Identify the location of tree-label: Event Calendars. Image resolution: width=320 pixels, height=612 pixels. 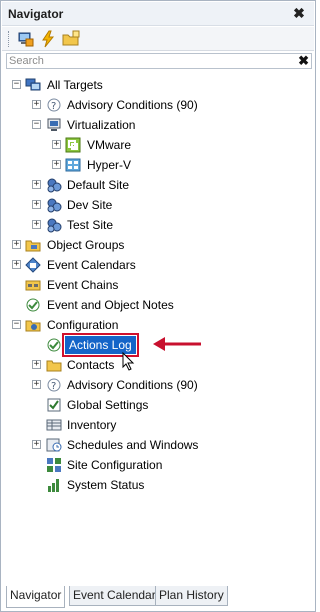
(91, 265).